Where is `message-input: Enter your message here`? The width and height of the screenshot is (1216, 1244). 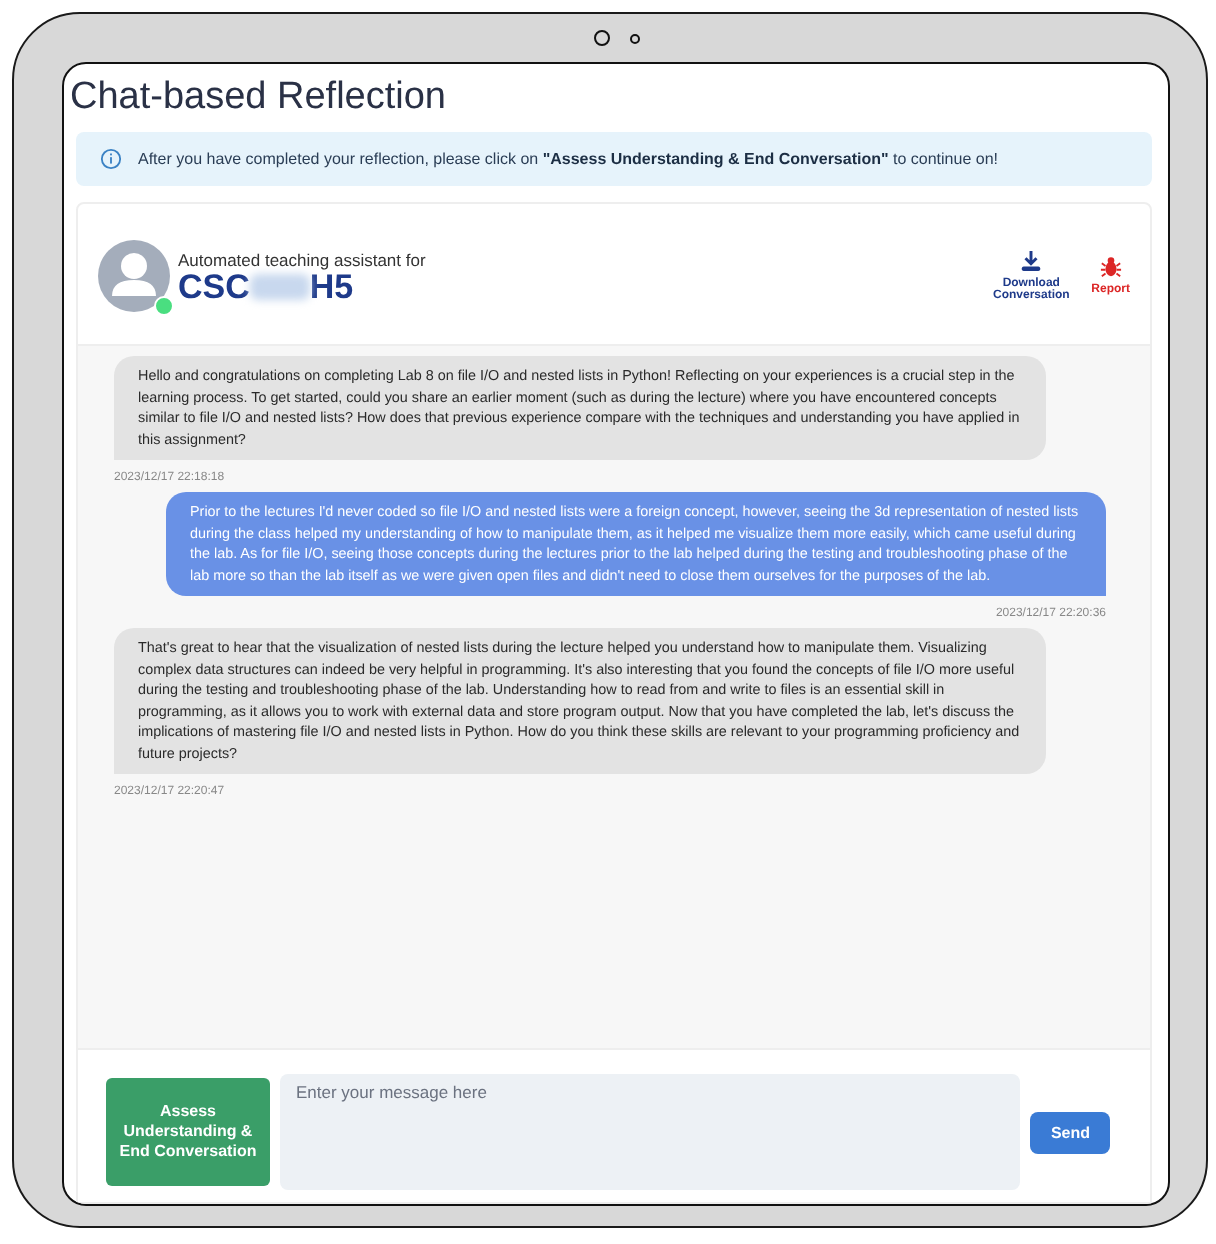 message-input: Enter your message here is located at coordinates (650, 1132).